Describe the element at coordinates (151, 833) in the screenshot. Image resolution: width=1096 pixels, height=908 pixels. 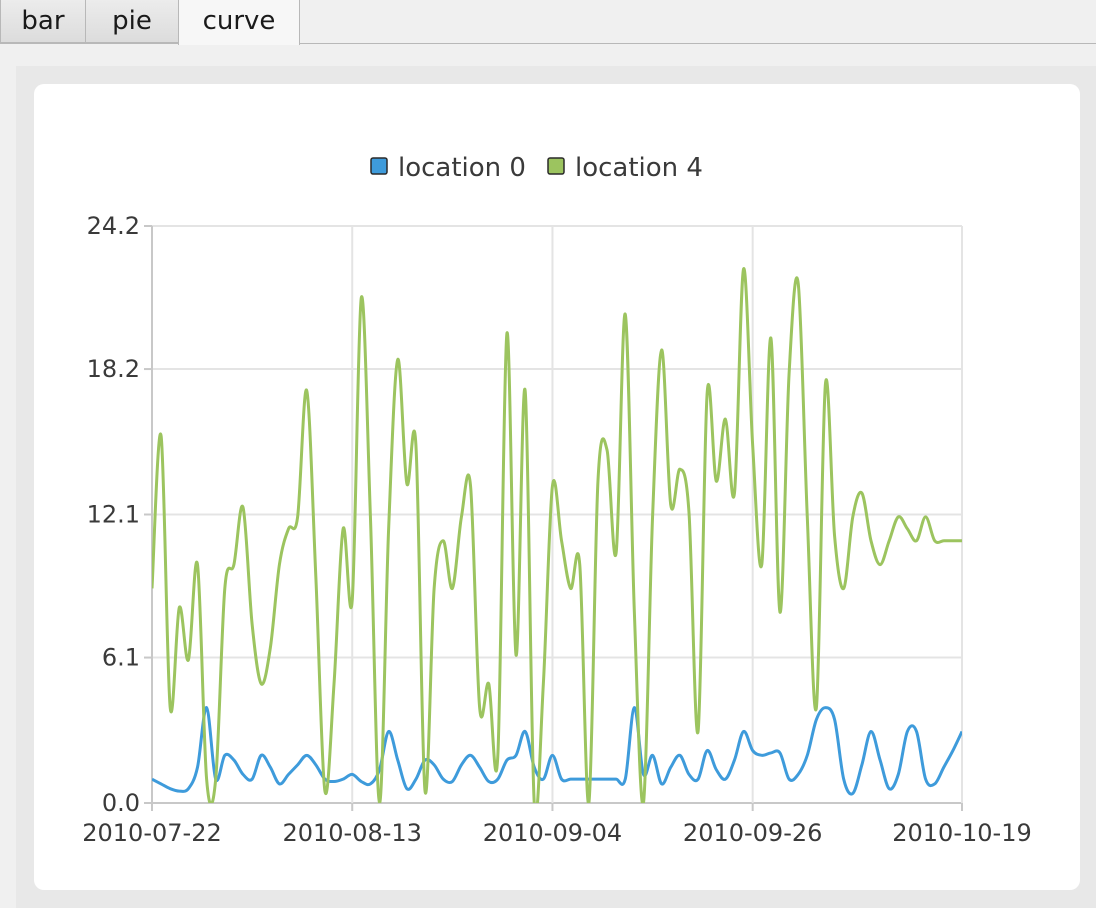
I see `x-tick-label: 2010-07-22` at that location.